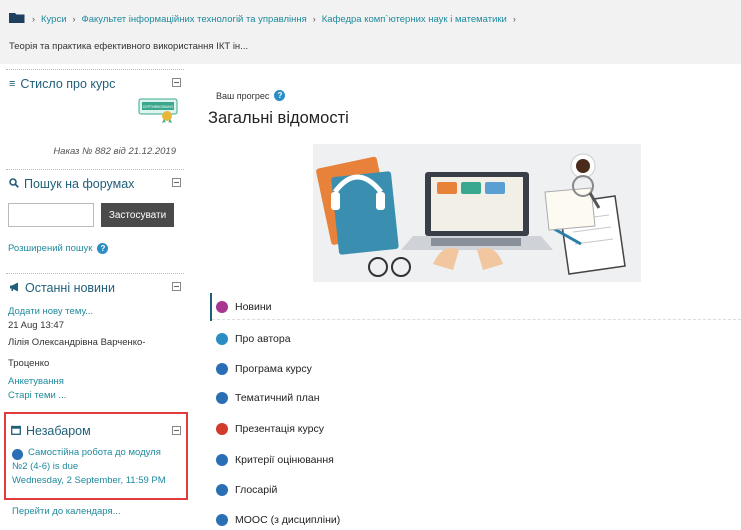 Image resolution: width=741 pixels, height=530 pixels. Describe the element at coordinates (50, 248) in the screenshot. I see `advanced-search-link: Розширений пошук` at that location.